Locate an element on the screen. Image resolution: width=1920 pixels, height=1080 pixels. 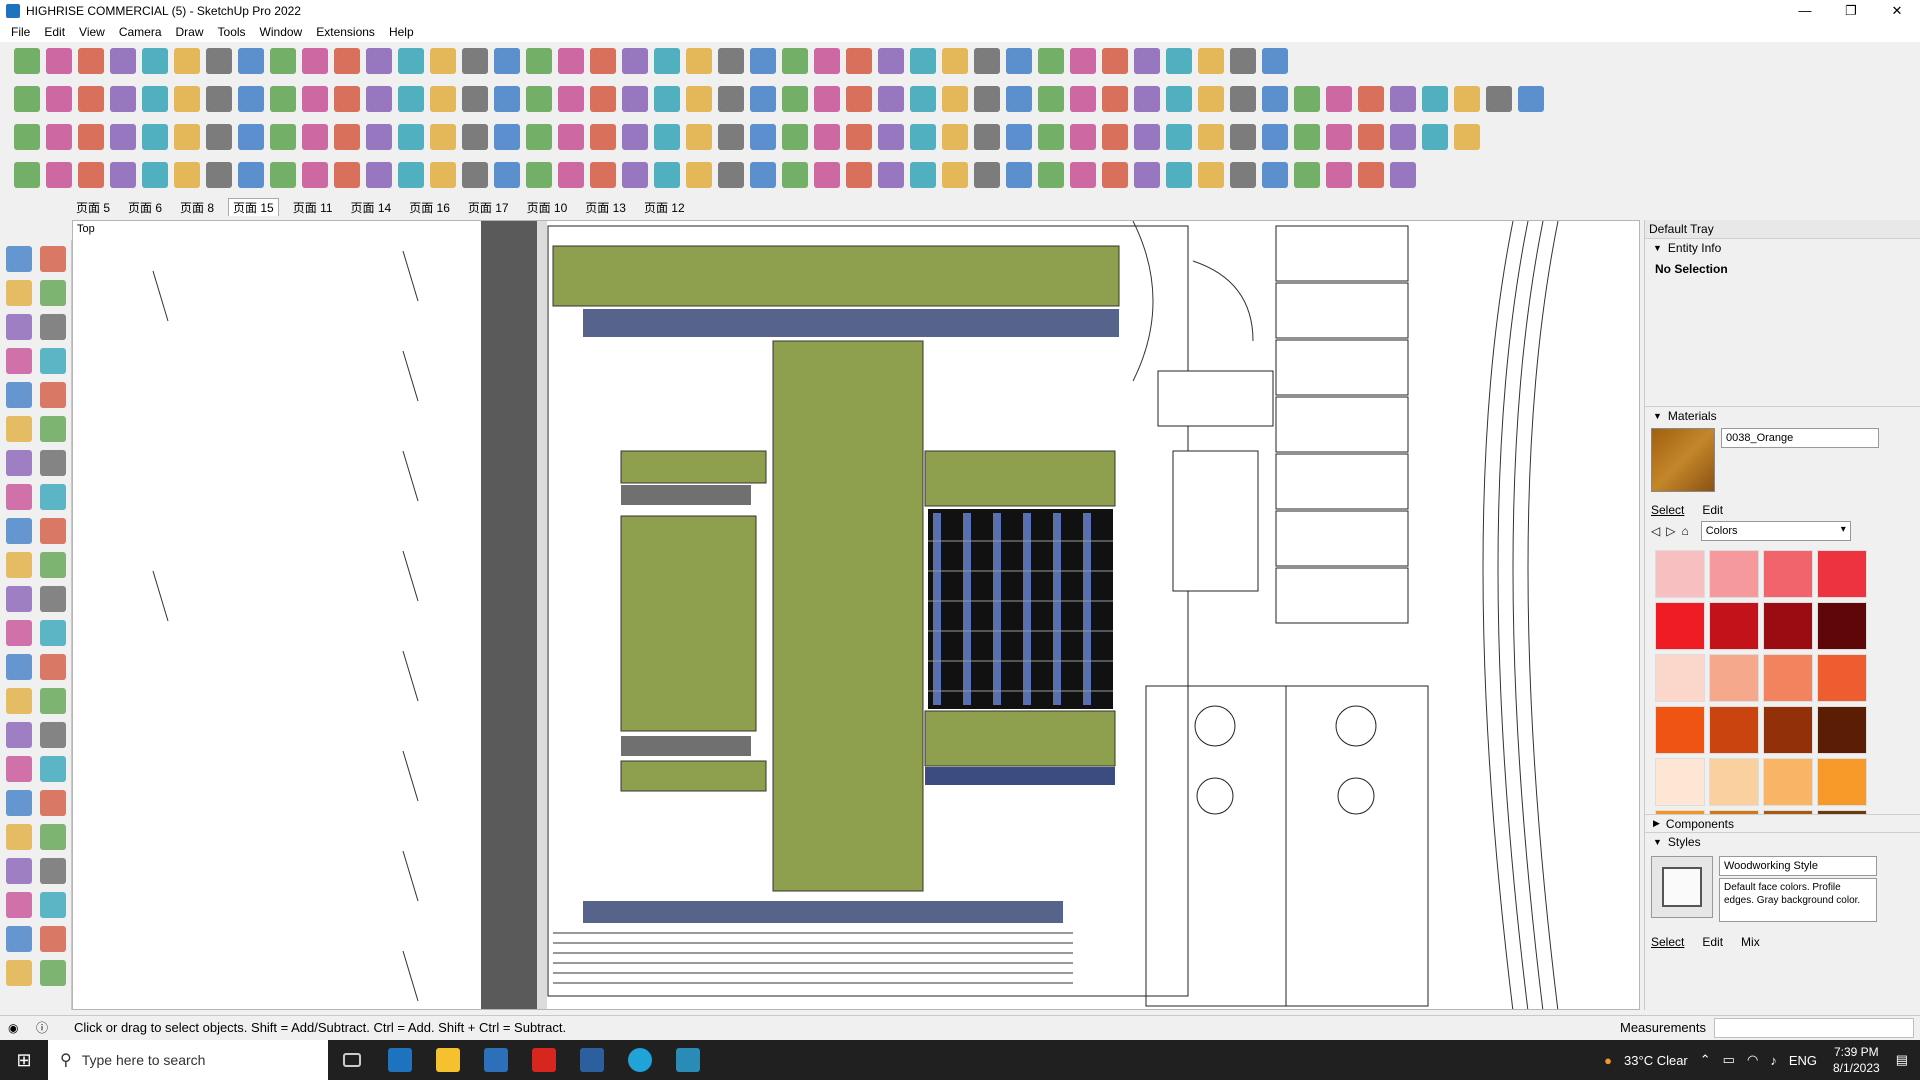
minimize-button: — is located at coordinates (1805, 11).